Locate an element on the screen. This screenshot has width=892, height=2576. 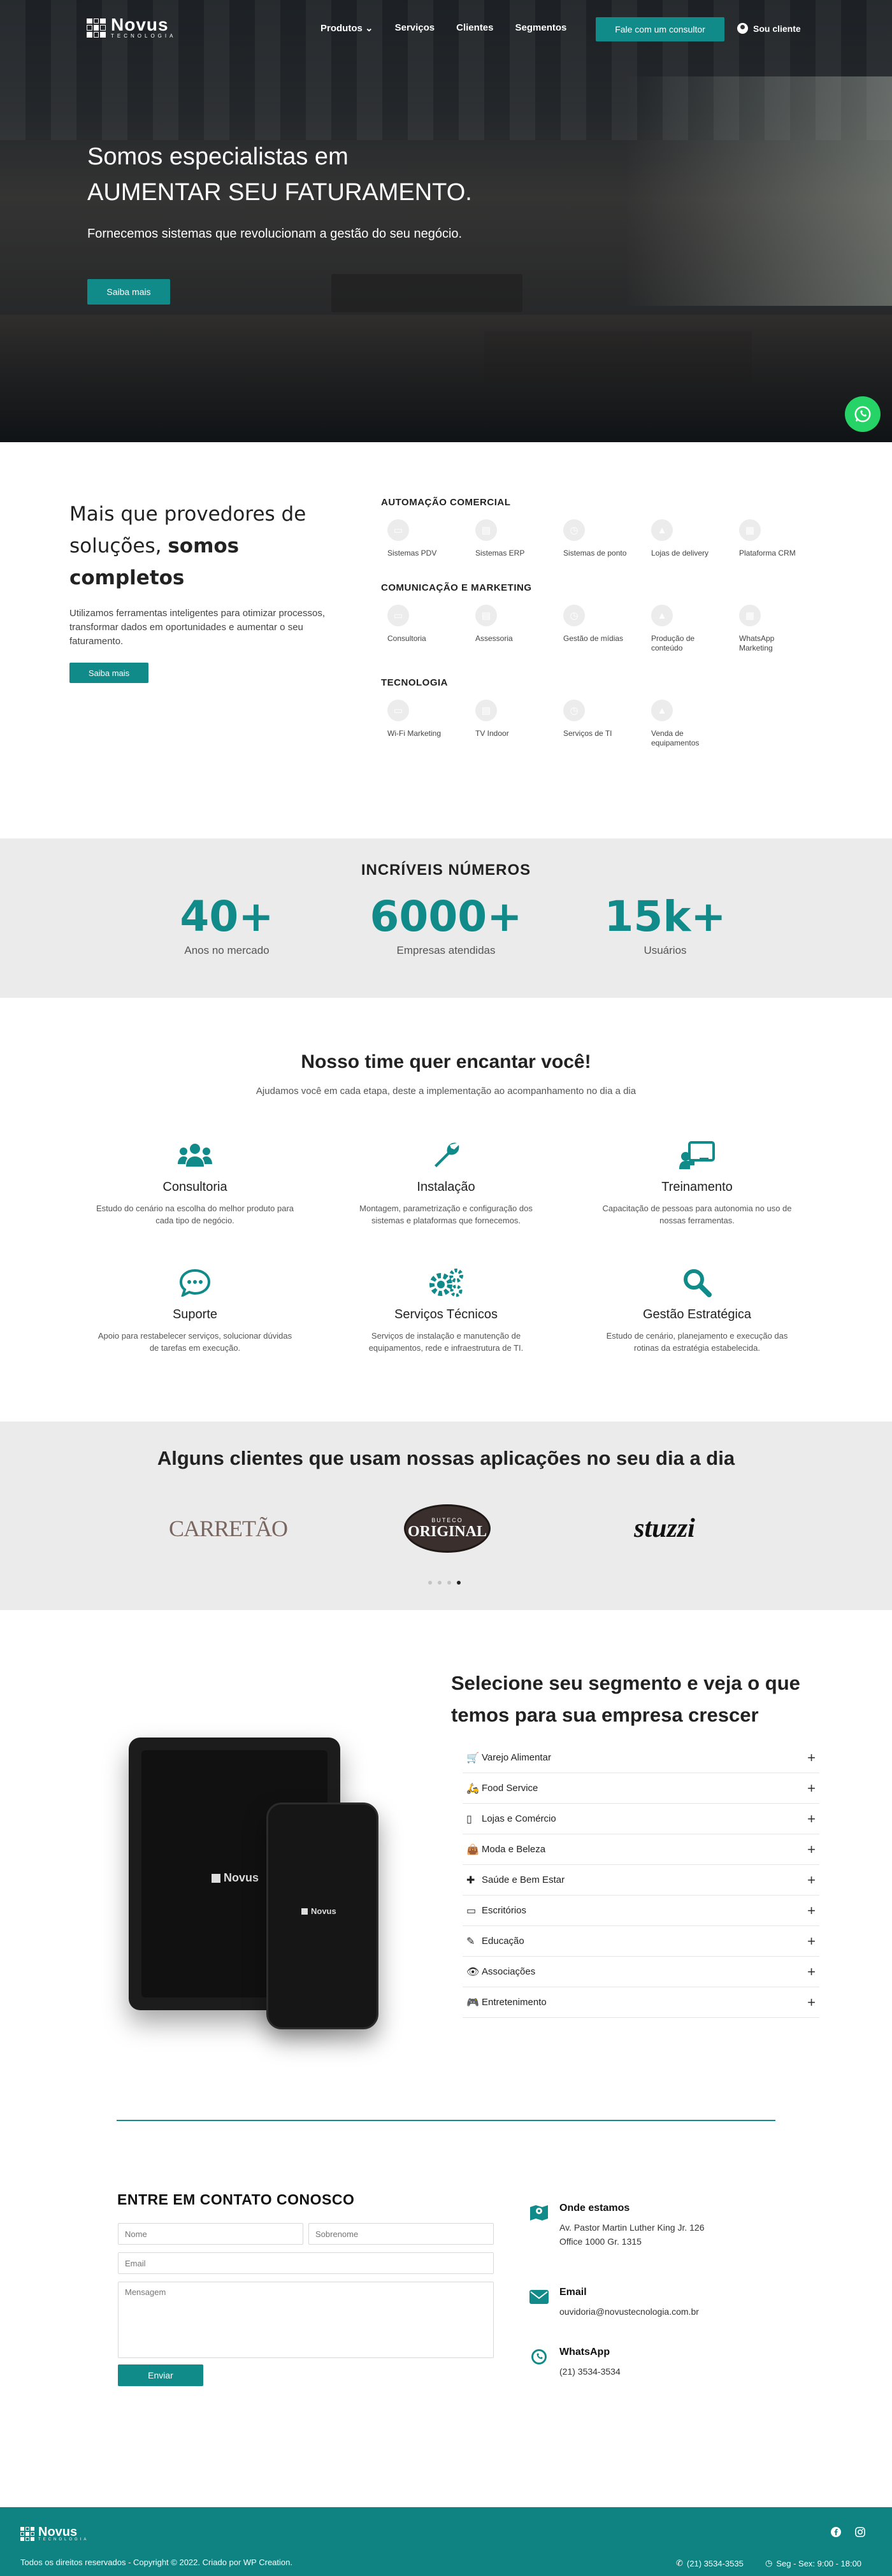
menu-segmentos: Segmentos is located at coordinates (541, 28).